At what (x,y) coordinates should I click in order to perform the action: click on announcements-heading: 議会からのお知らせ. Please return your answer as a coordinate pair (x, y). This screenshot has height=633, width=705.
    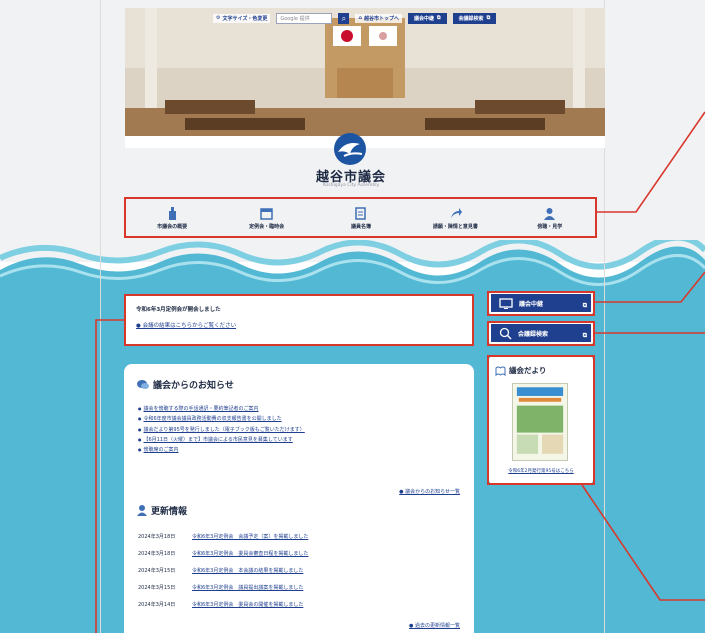
    Looking at the image, I should click on (185, 384).